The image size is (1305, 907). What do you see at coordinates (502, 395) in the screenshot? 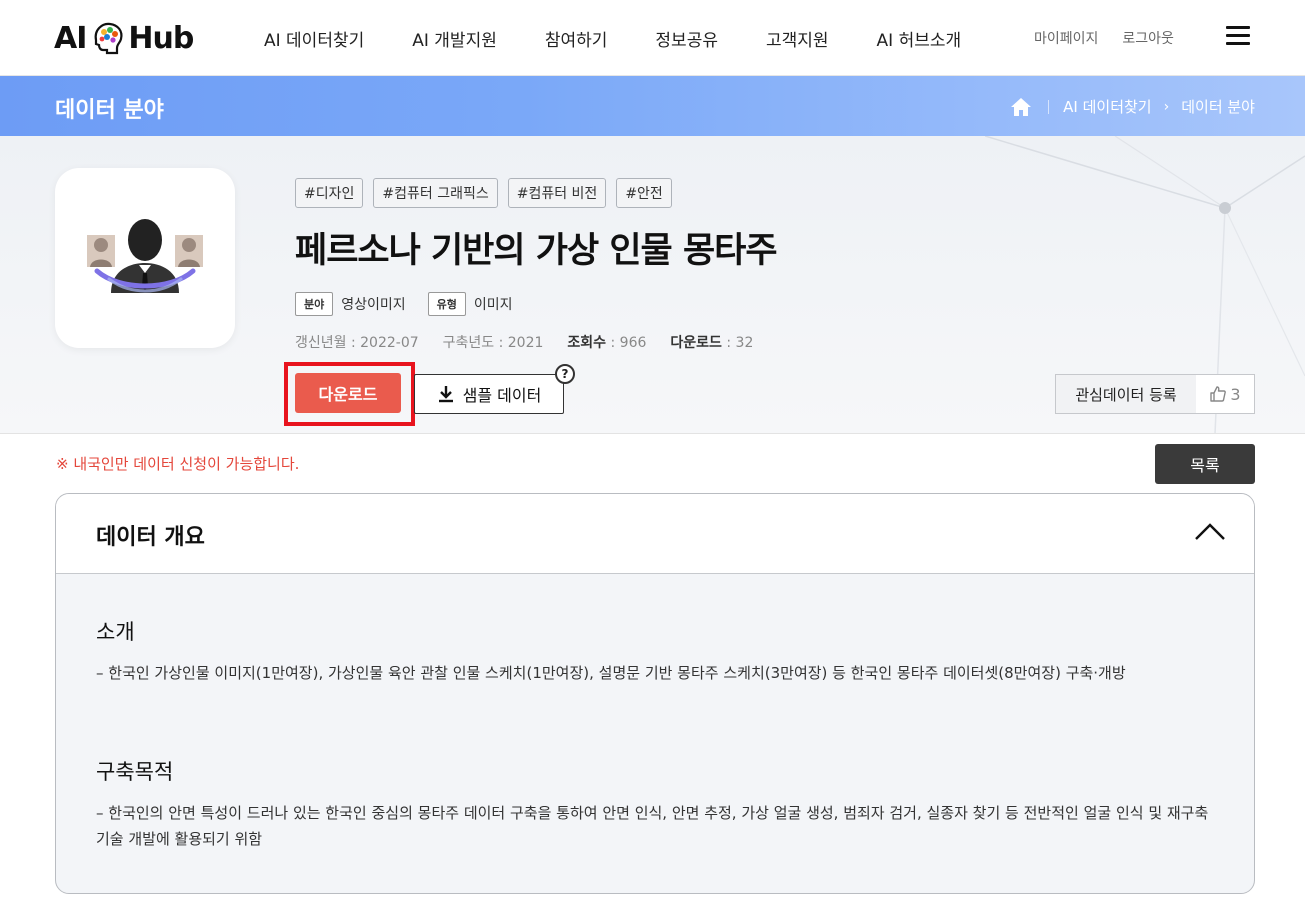
I see `sample-data-label: 샘플 데이터` at bounding box center [502, 395].